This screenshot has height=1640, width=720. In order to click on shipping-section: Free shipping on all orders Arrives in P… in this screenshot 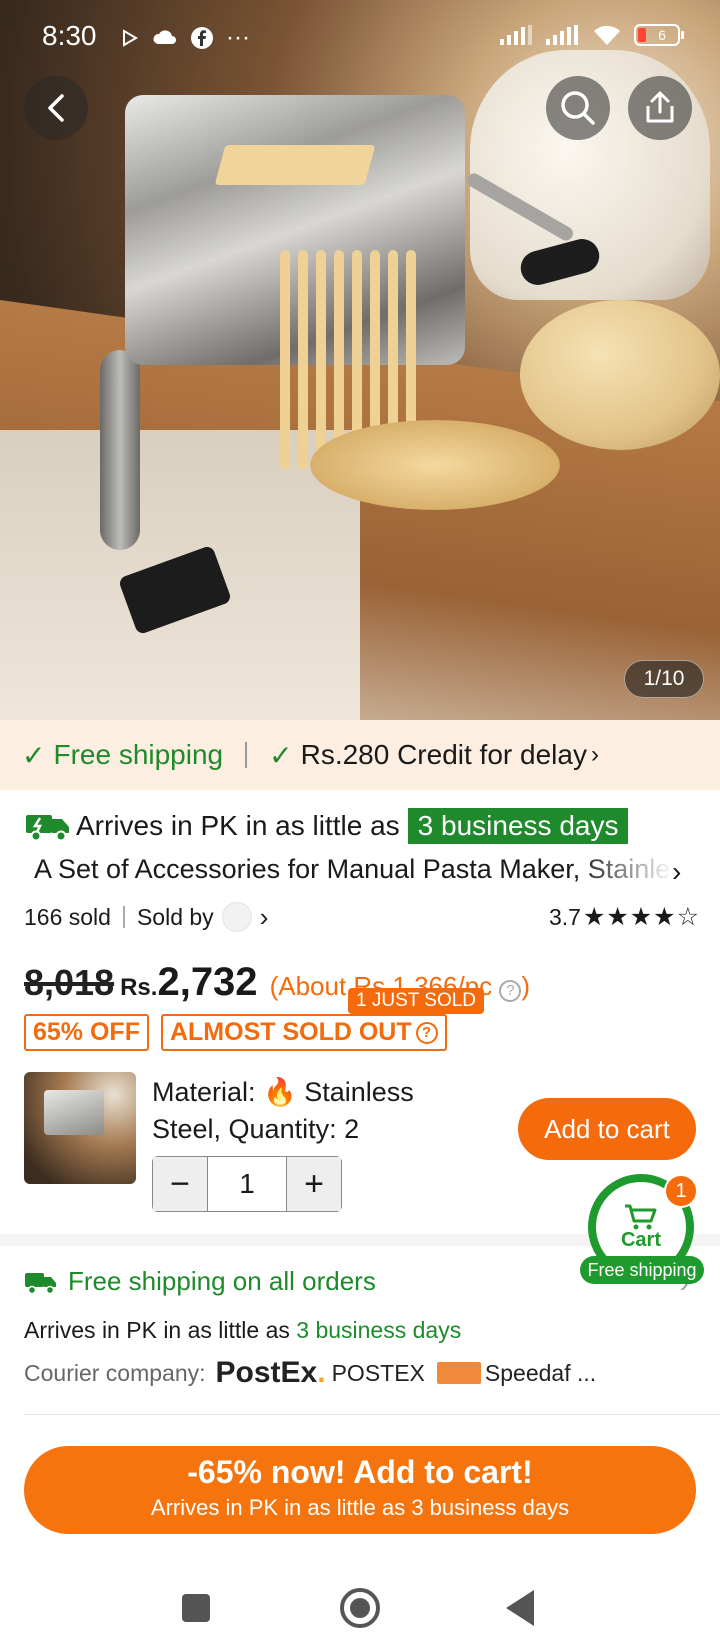, I will do `click(362, 1328)`.